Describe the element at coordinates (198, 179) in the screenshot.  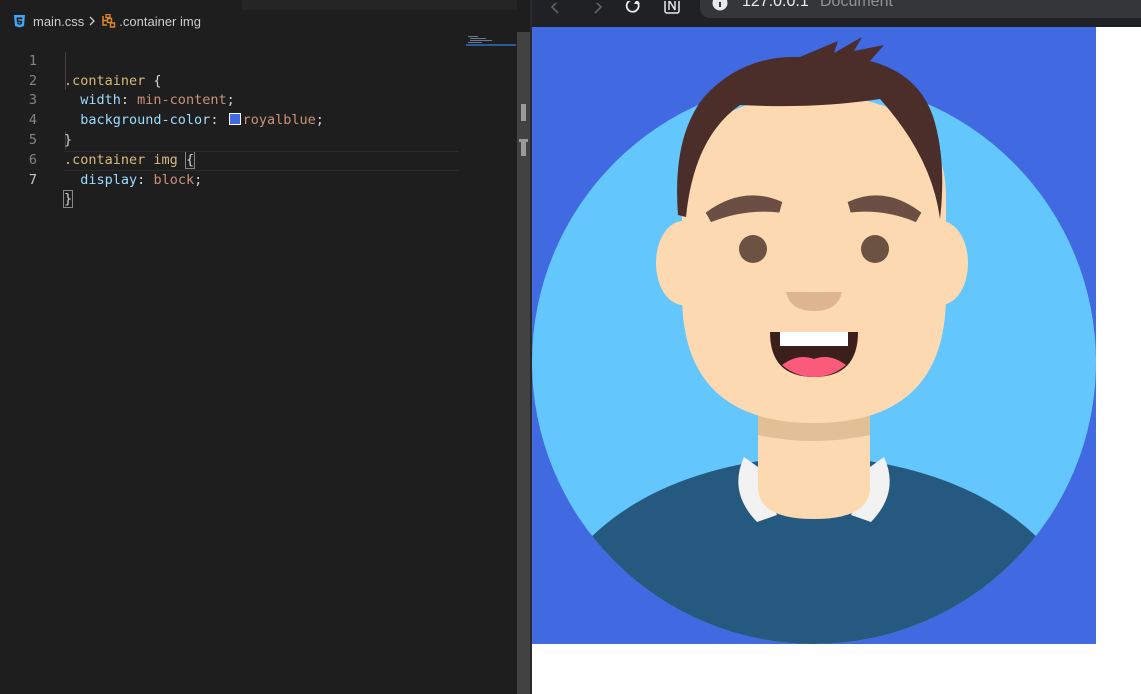
I see `semicolon: ;` at that location.